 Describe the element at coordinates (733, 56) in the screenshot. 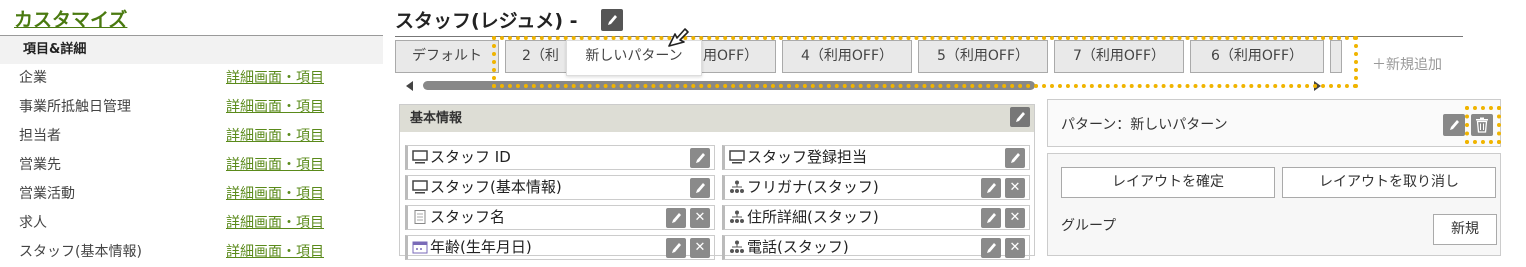

I see `tab-pattern-3: 用OFF）` at that location.